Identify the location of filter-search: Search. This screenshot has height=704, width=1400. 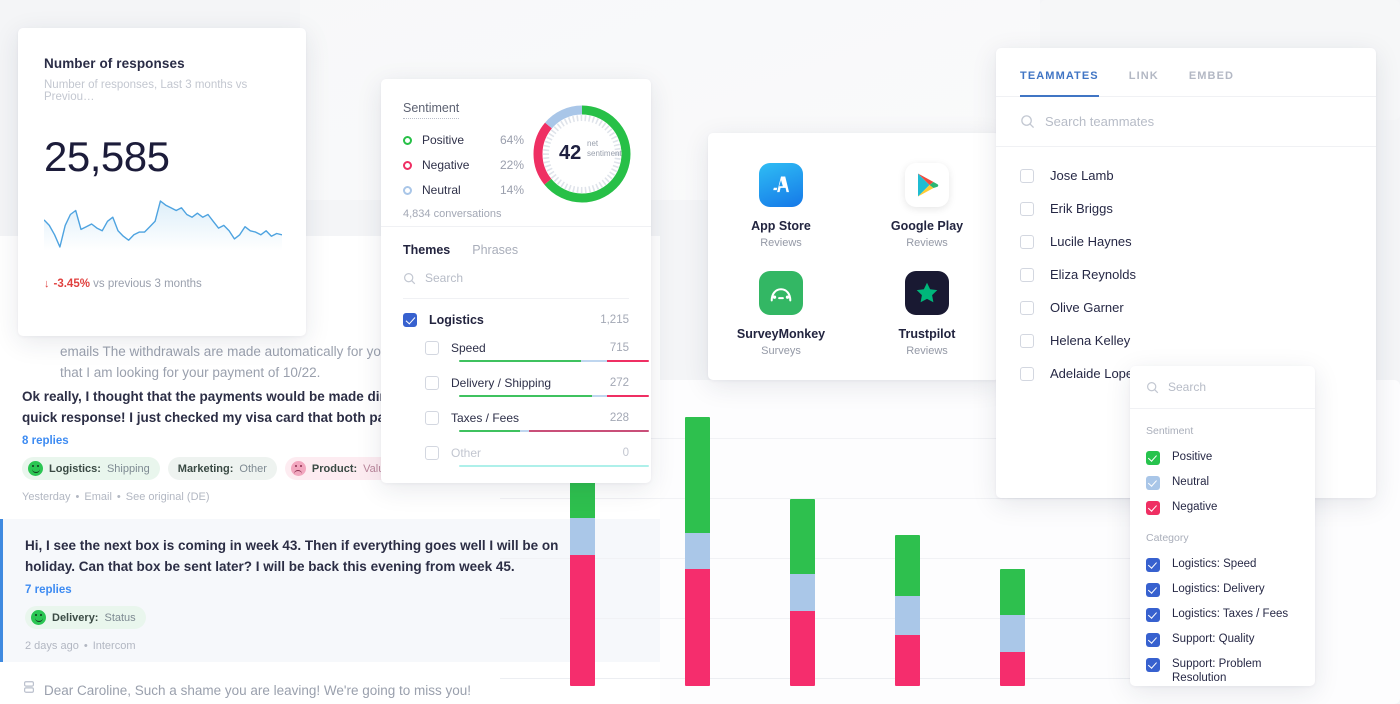
(1222, 387).